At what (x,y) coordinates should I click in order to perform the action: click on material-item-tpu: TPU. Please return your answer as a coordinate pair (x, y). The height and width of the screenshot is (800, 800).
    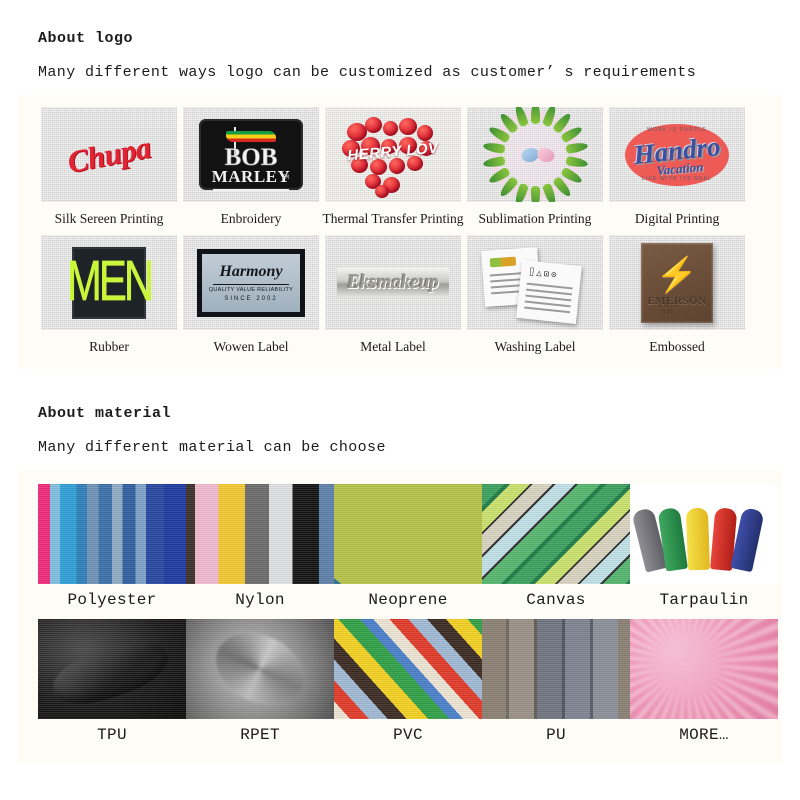
    Looking at the image, I should click on (112, 686).